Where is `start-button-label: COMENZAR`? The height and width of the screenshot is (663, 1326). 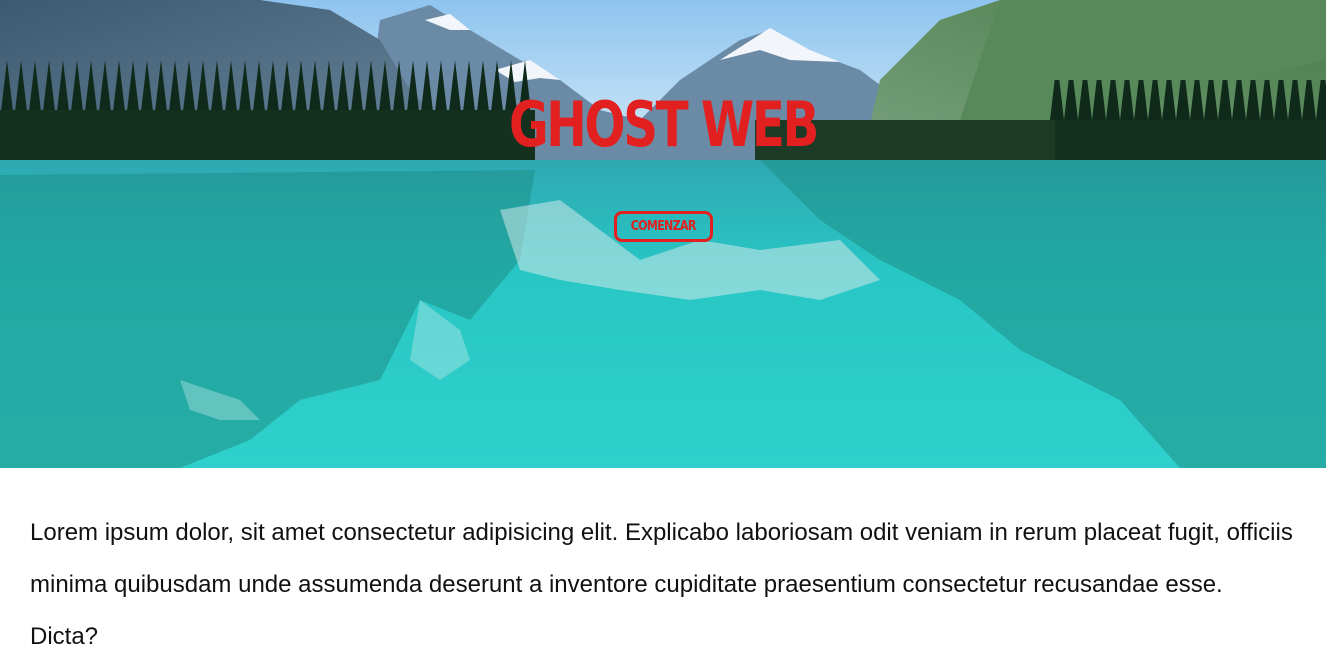 start-button-label: COMENZAR is located at coordinates (664, 226).